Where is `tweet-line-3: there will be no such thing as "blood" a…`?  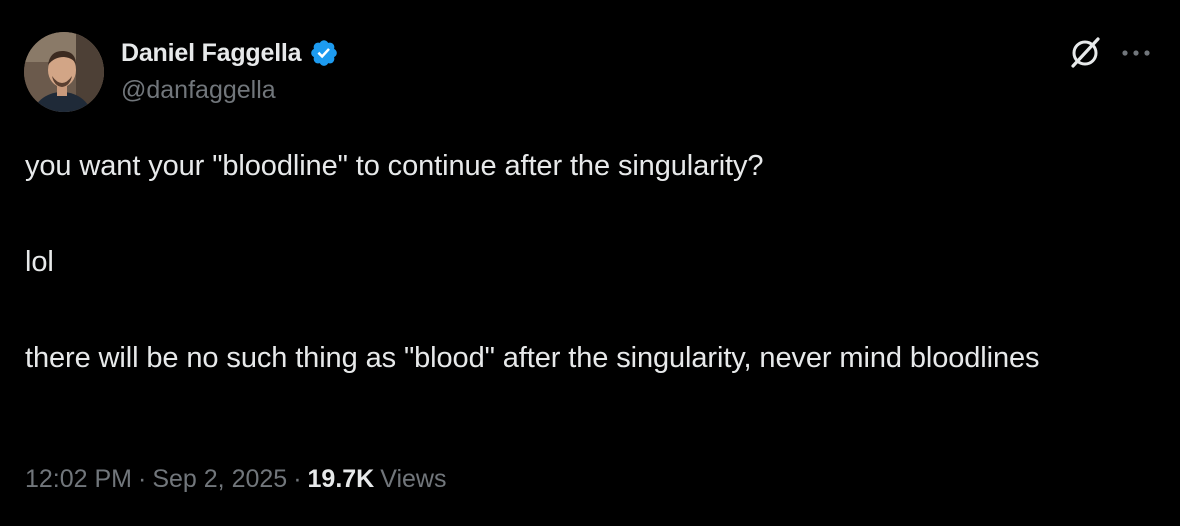 tweet-line-3: there will be no such thing as "blood" a… is located at coordinates (532, 358).